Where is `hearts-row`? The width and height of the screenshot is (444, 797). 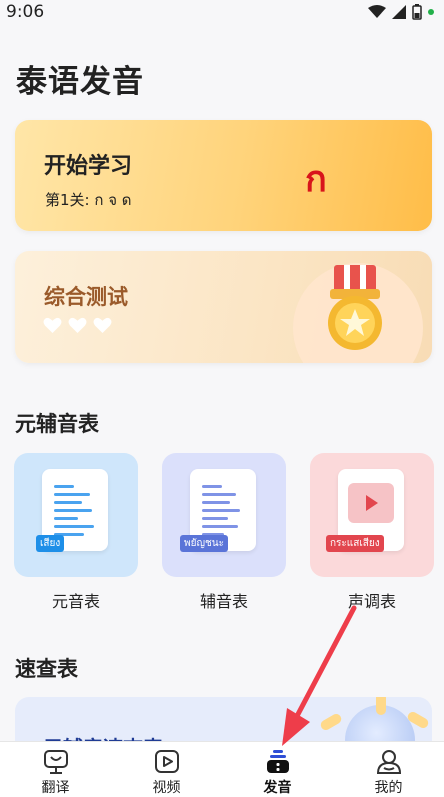
hearts-row is located at coordinates (77, 325).